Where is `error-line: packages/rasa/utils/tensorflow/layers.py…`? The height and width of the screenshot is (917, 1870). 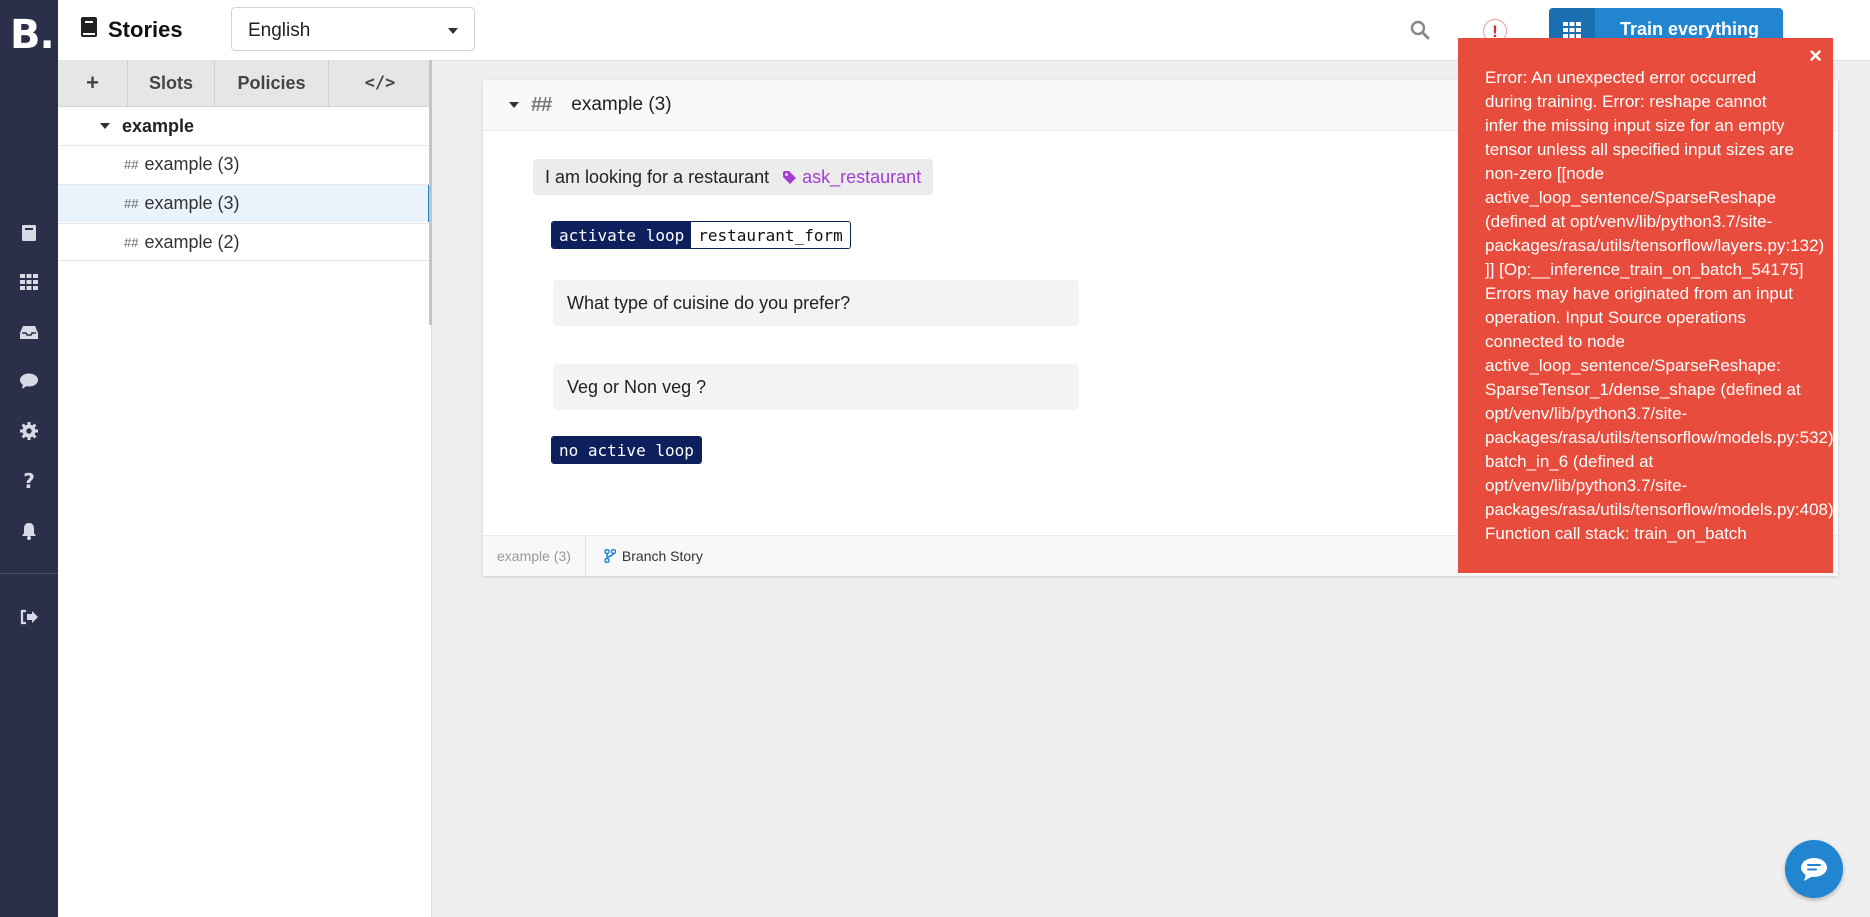 error-line: packages/rasa/utils/tensorflow/layers.py… is located at coordinates (1655, 245).